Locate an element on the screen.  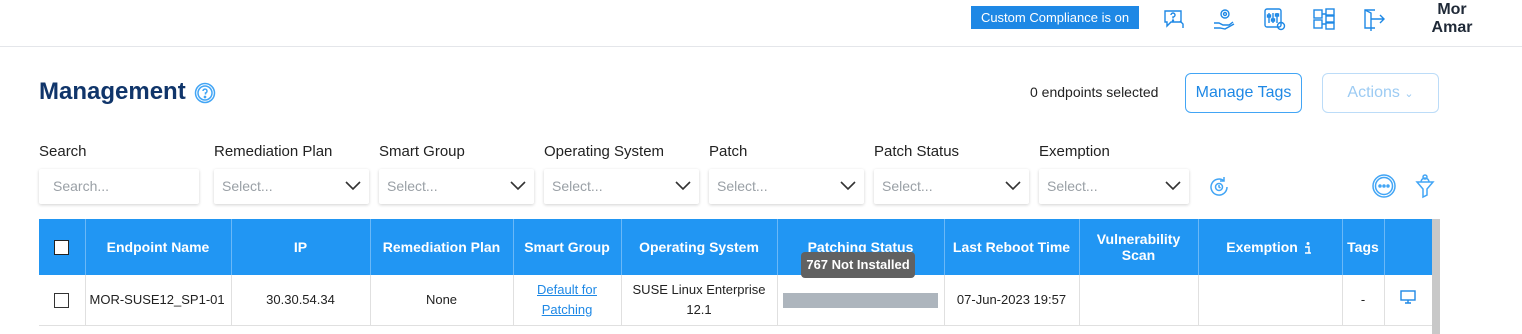
col-operating-system: Operating System is located at coordinates (699, 247).